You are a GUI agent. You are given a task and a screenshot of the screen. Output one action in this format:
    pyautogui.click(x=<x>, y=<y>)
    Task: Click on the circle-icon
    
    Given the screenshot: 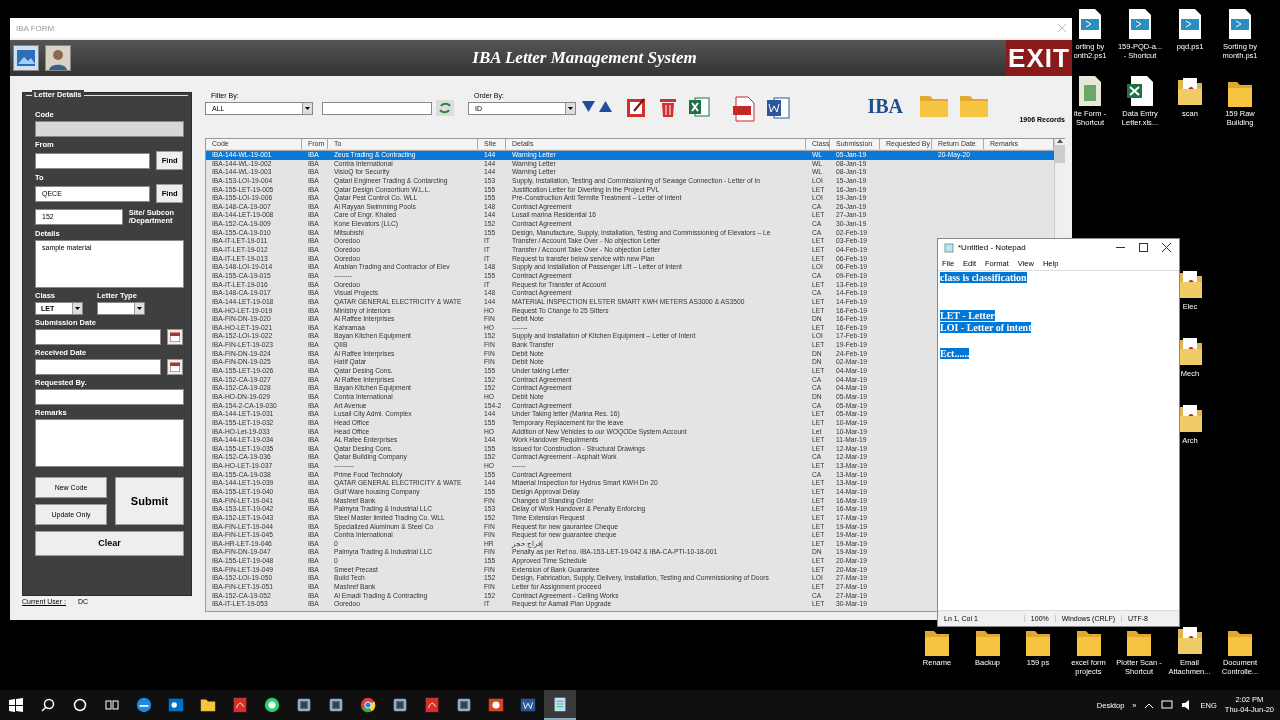 What is the action you would take?
    pyautogui.click(x=80, y=705)
    